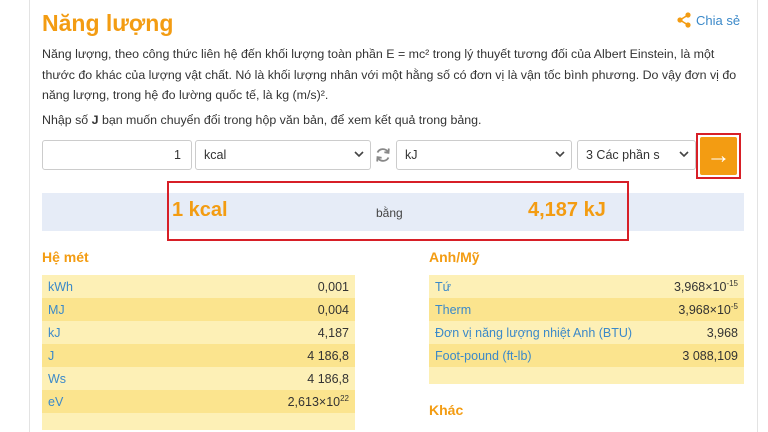  What do you see at coordinates (198, 401) in the screenshot?
I see `table-row: eV 2,613×1022` at bounding box center [198, 401].